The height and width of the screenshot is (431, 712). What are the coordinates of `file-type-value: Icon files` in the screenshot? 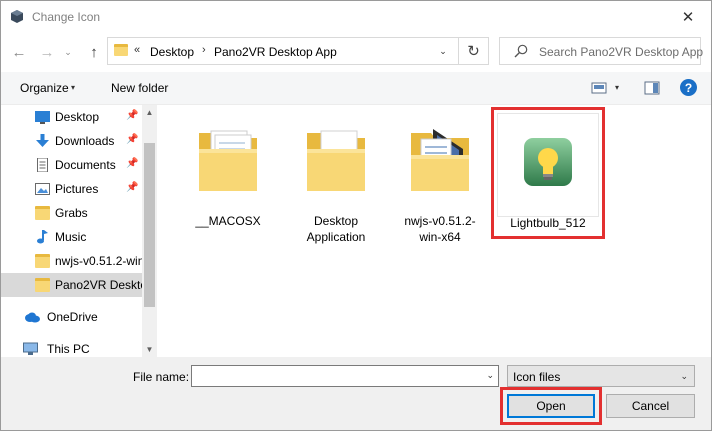 It's located at (537, 377).